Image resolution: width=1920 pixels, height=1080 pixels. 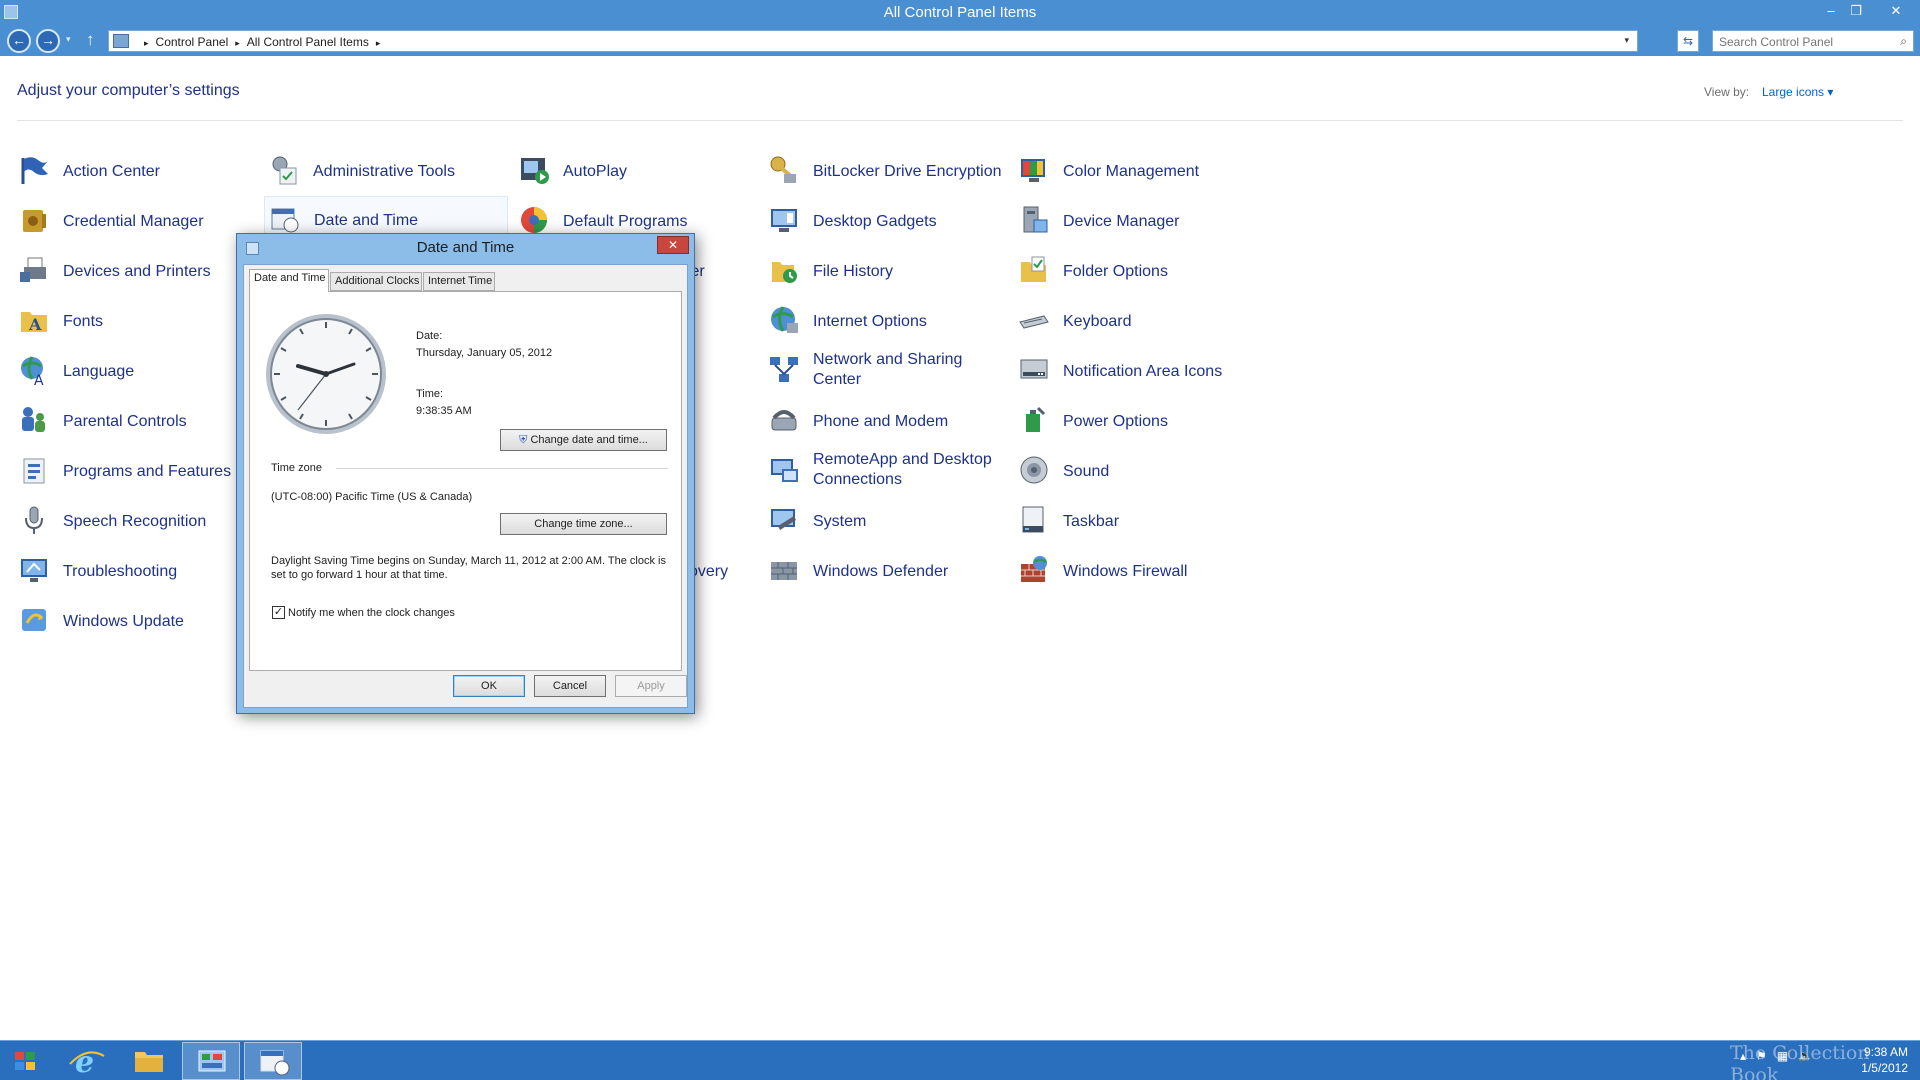 What do you see at coordinates (1896, 11) in the screenshot?
I see `close-button: ✕` at bounding box center [1896, 11].